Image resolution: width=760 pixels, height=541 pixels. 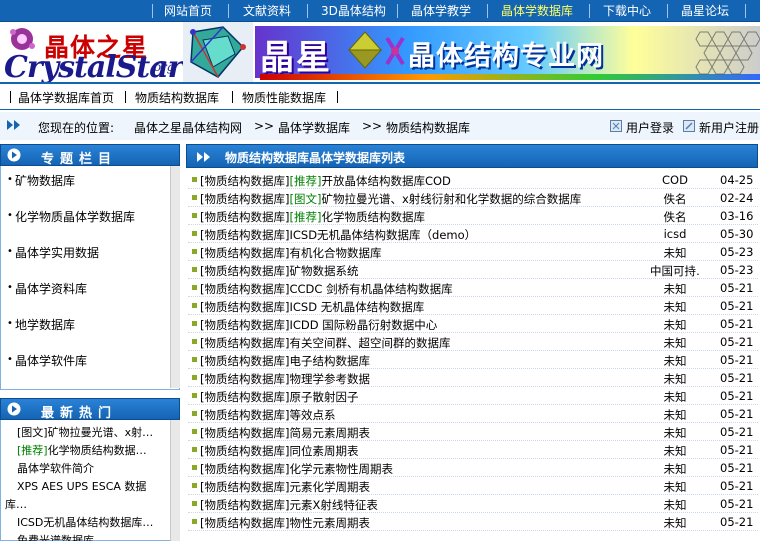 I want to click on article-title: 化学元素物性周期表, so click(x=341, y=469).